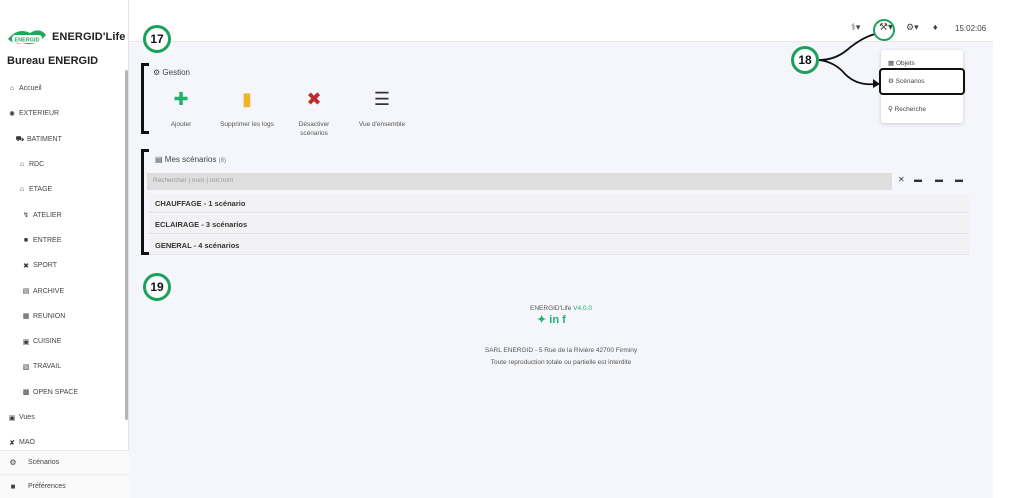 This screenshot has height=498, width=1024. I want to click on sidebar-item-rdc: ⌂ RDC, so click(62, 164).